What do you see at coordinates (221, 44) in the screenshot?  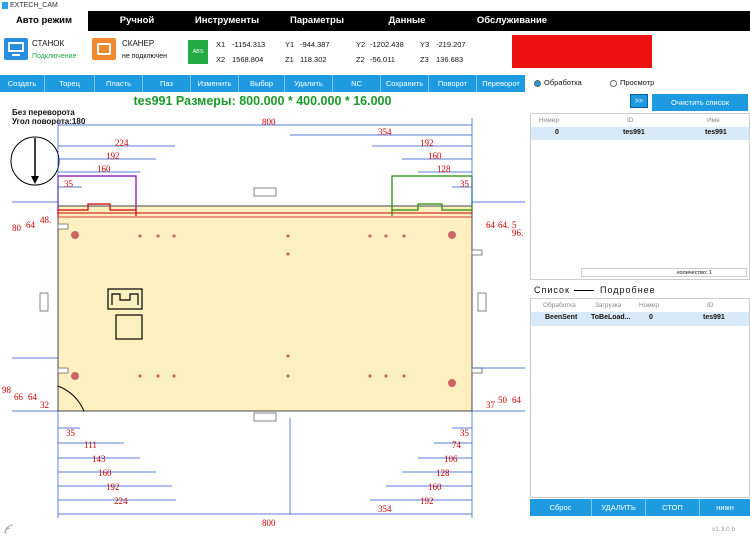 I see `coord-x1-label: X1` at bounding box center [221, 44].